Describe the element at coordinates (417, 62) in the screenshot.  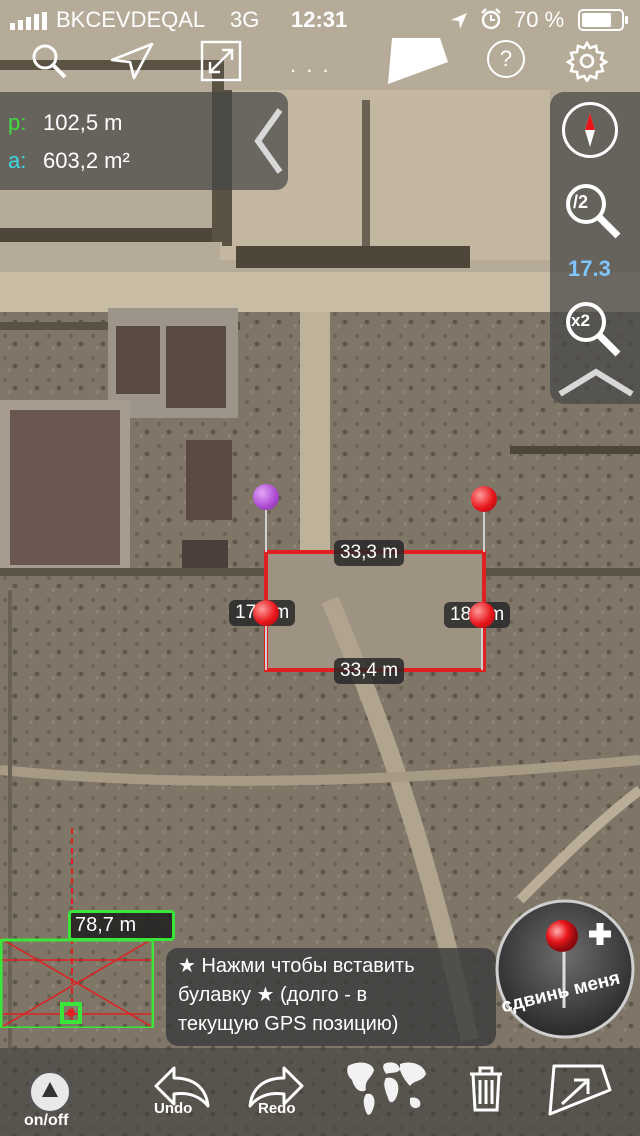
I see `measure-area-icon` at that location.